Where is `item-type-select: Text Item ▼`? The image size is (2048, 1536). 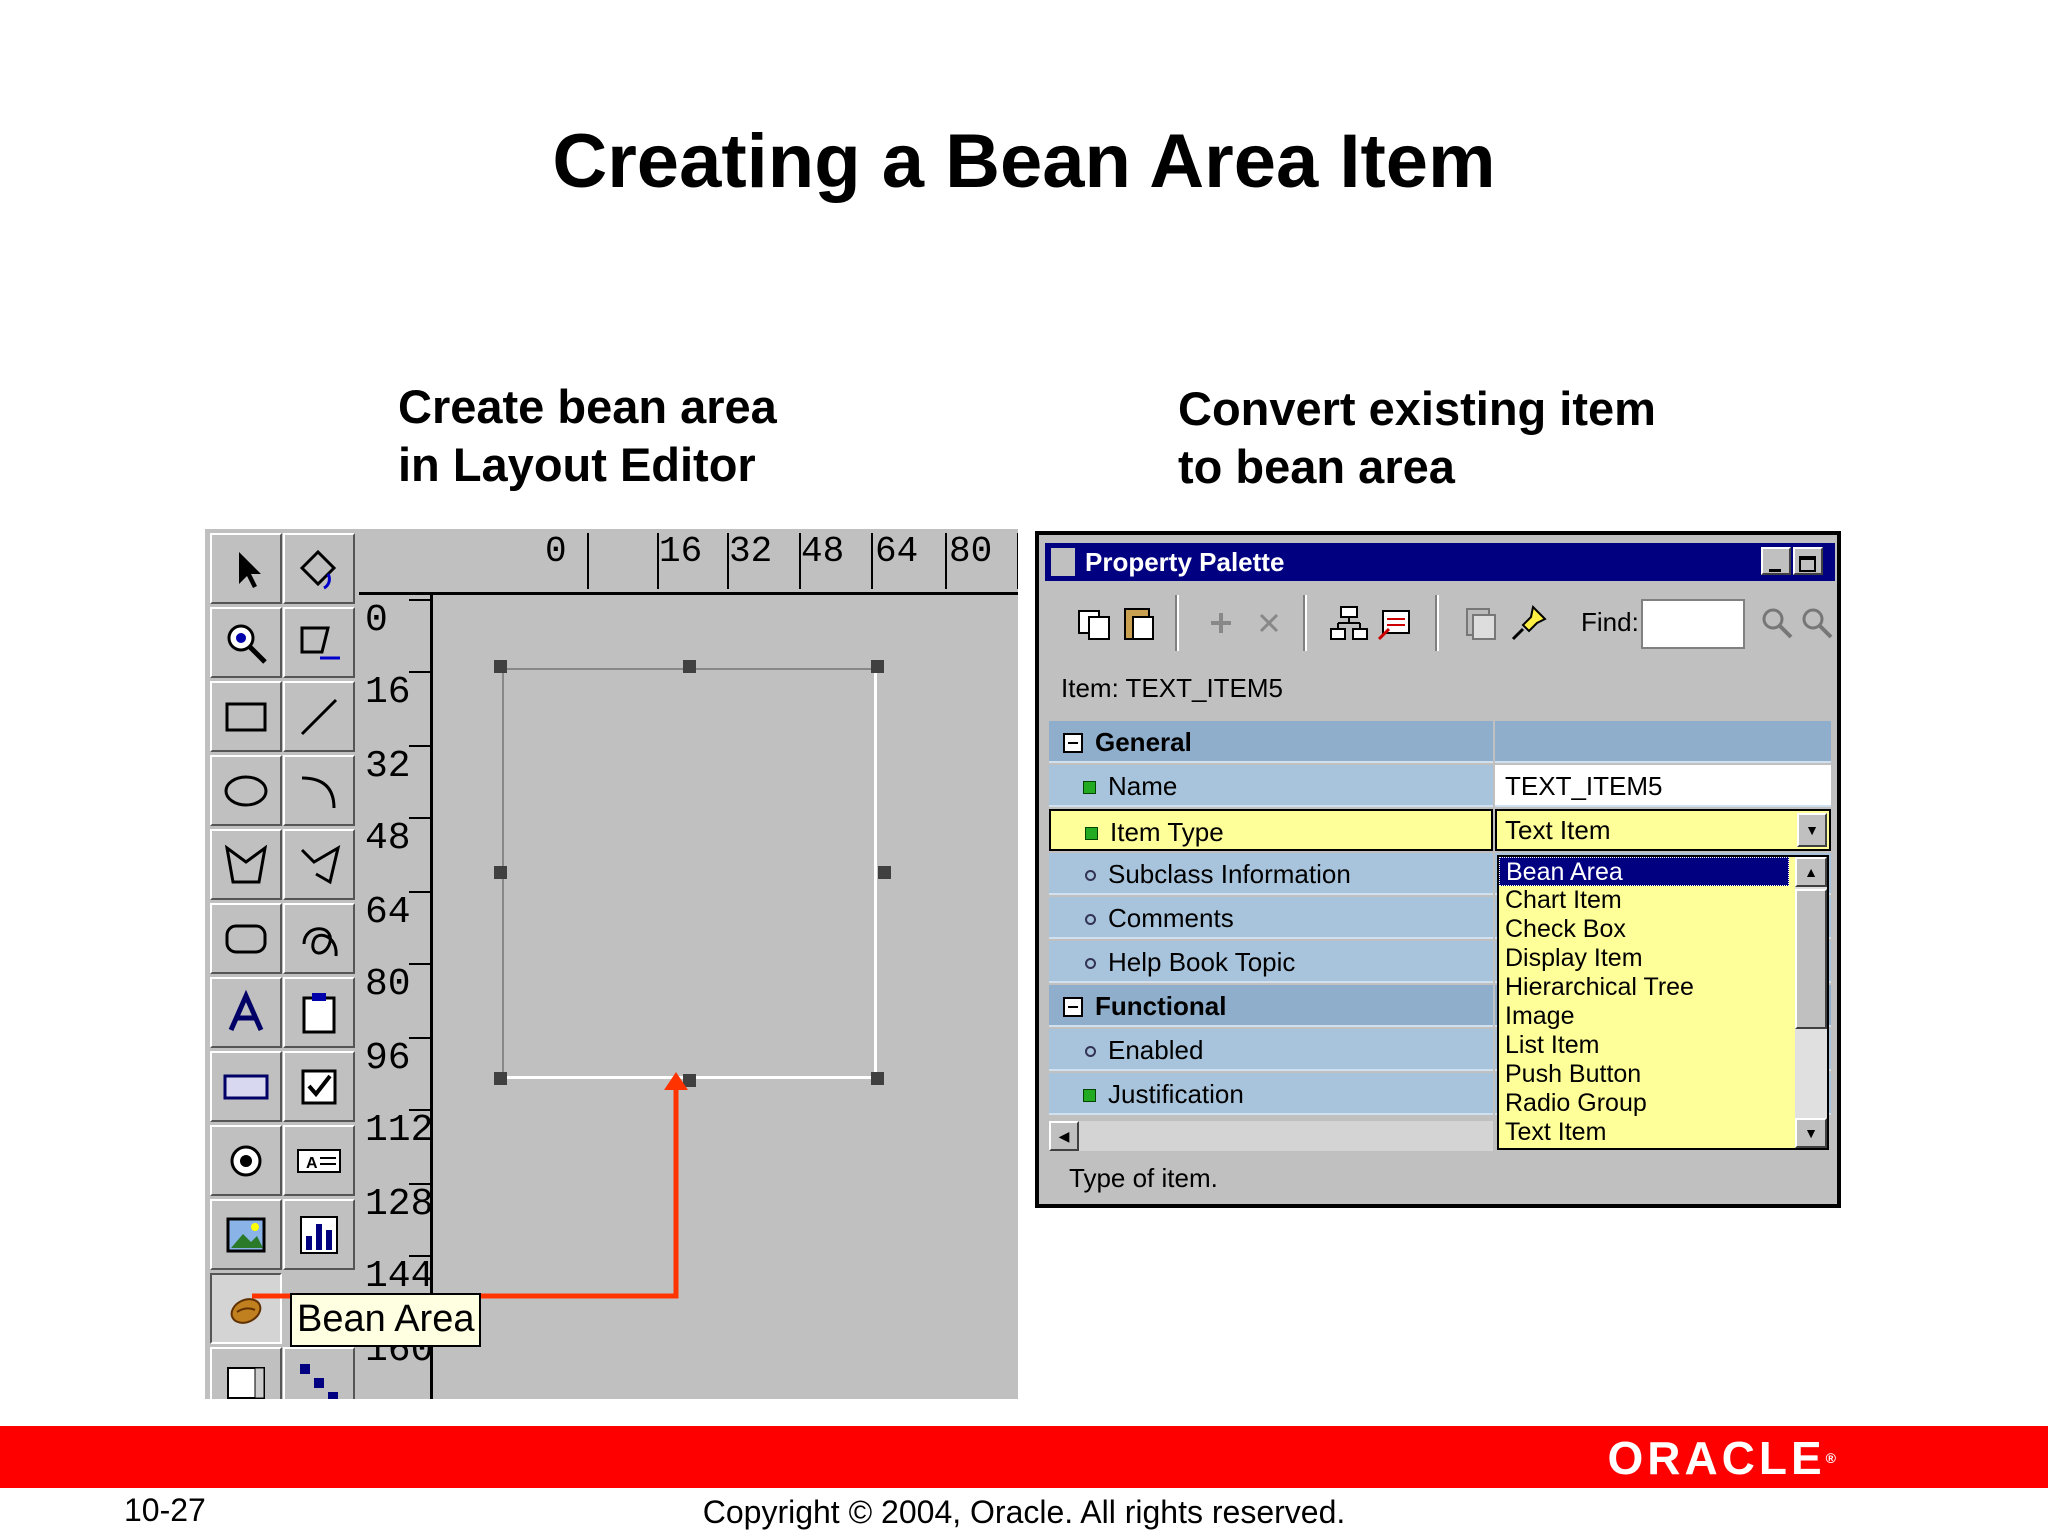
item-type-select: Text Item ▼ is located at coordinates (1663, 830).